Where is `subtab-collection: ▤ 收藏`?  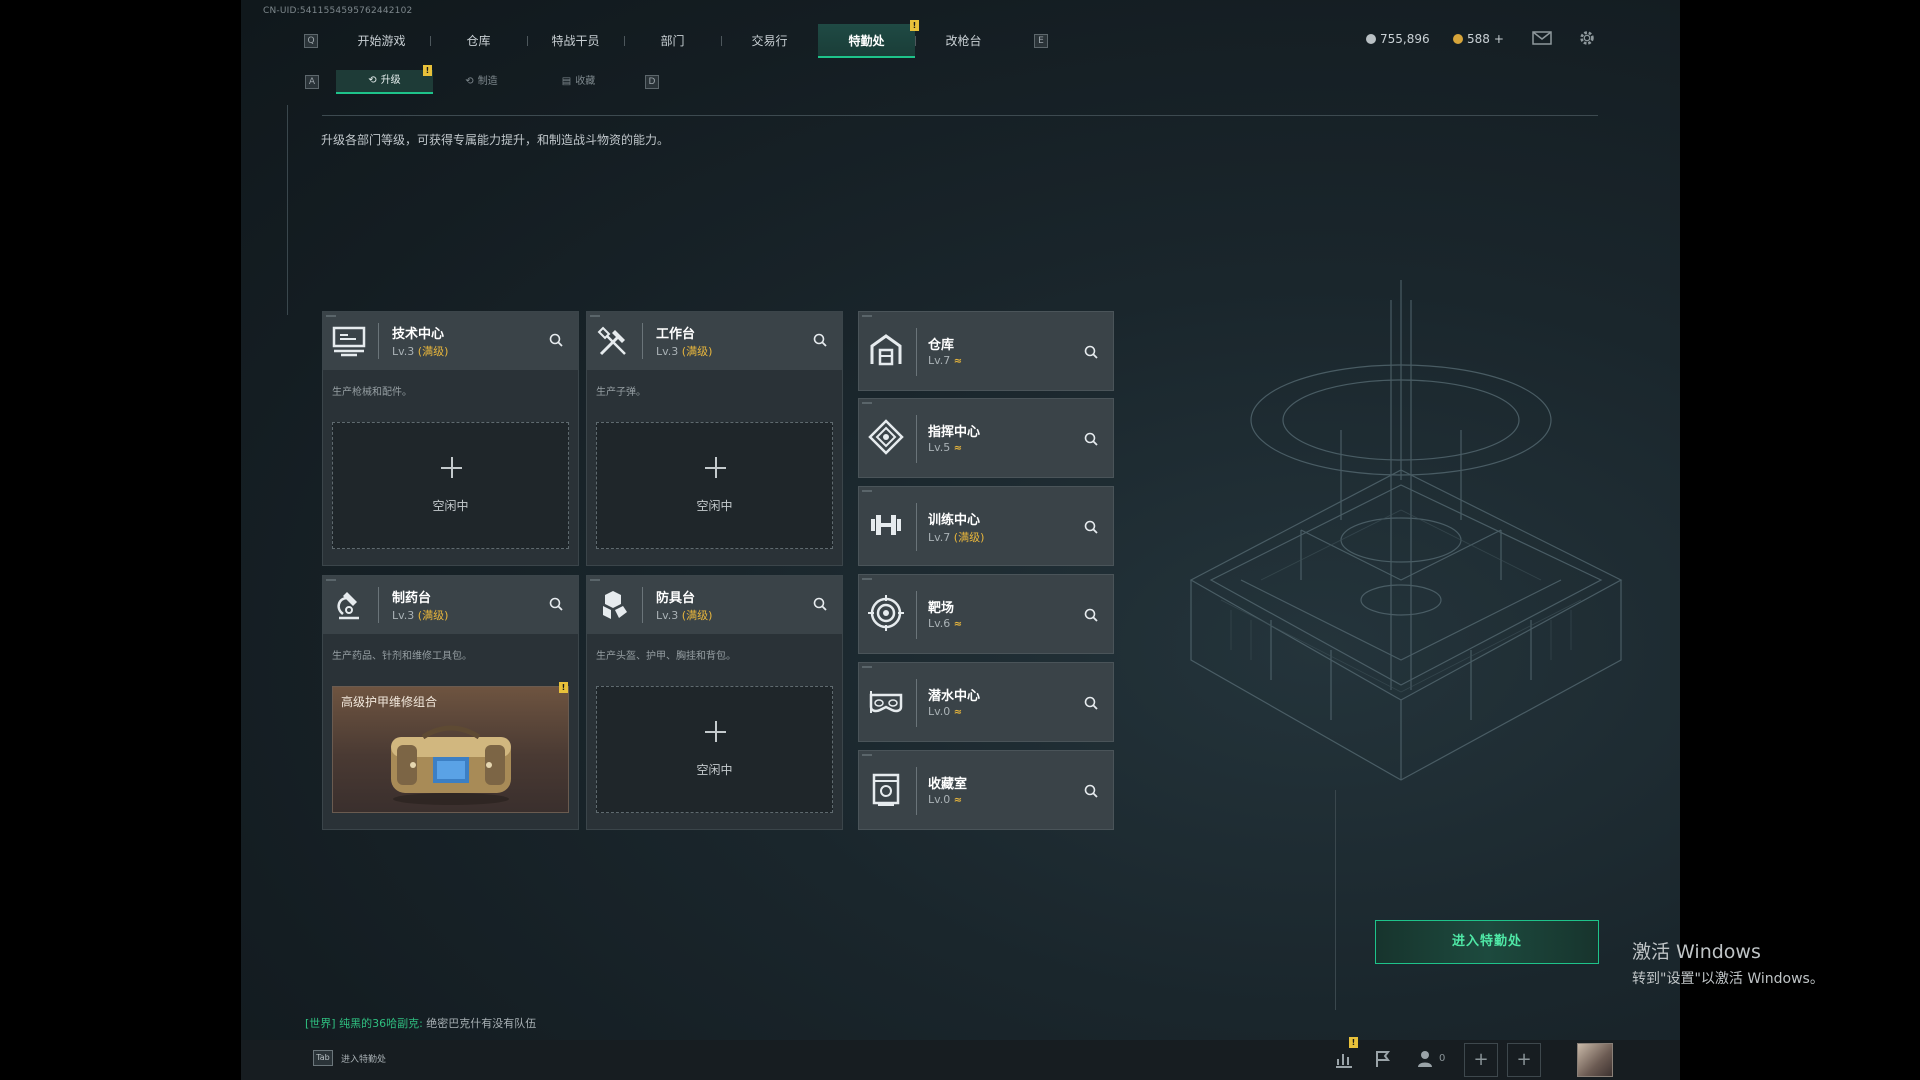 subtab-collection: ▤ 收藏 is located at coordinates (578, 82).